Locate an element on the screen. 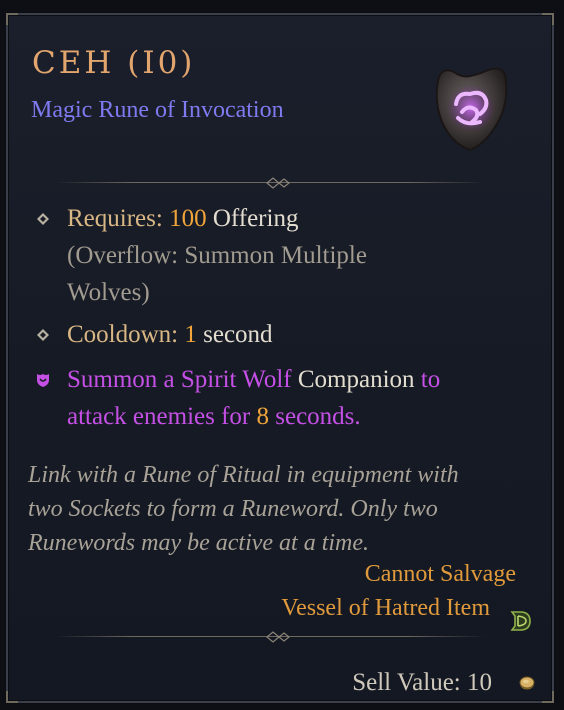  cooldown-amount: 1 is located at coordinates (190, 334).